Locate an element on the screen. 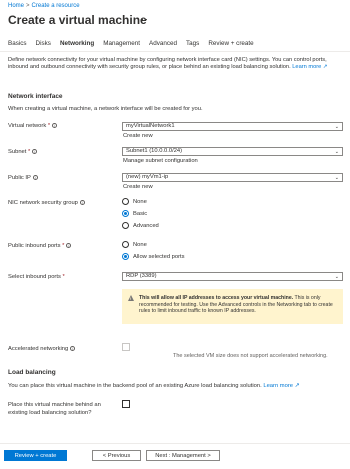 Image resolution: width=350 pixels, height=469 pixels. select-inbound-ports-value: RDP (3389) is located at coordinates (141, 276).